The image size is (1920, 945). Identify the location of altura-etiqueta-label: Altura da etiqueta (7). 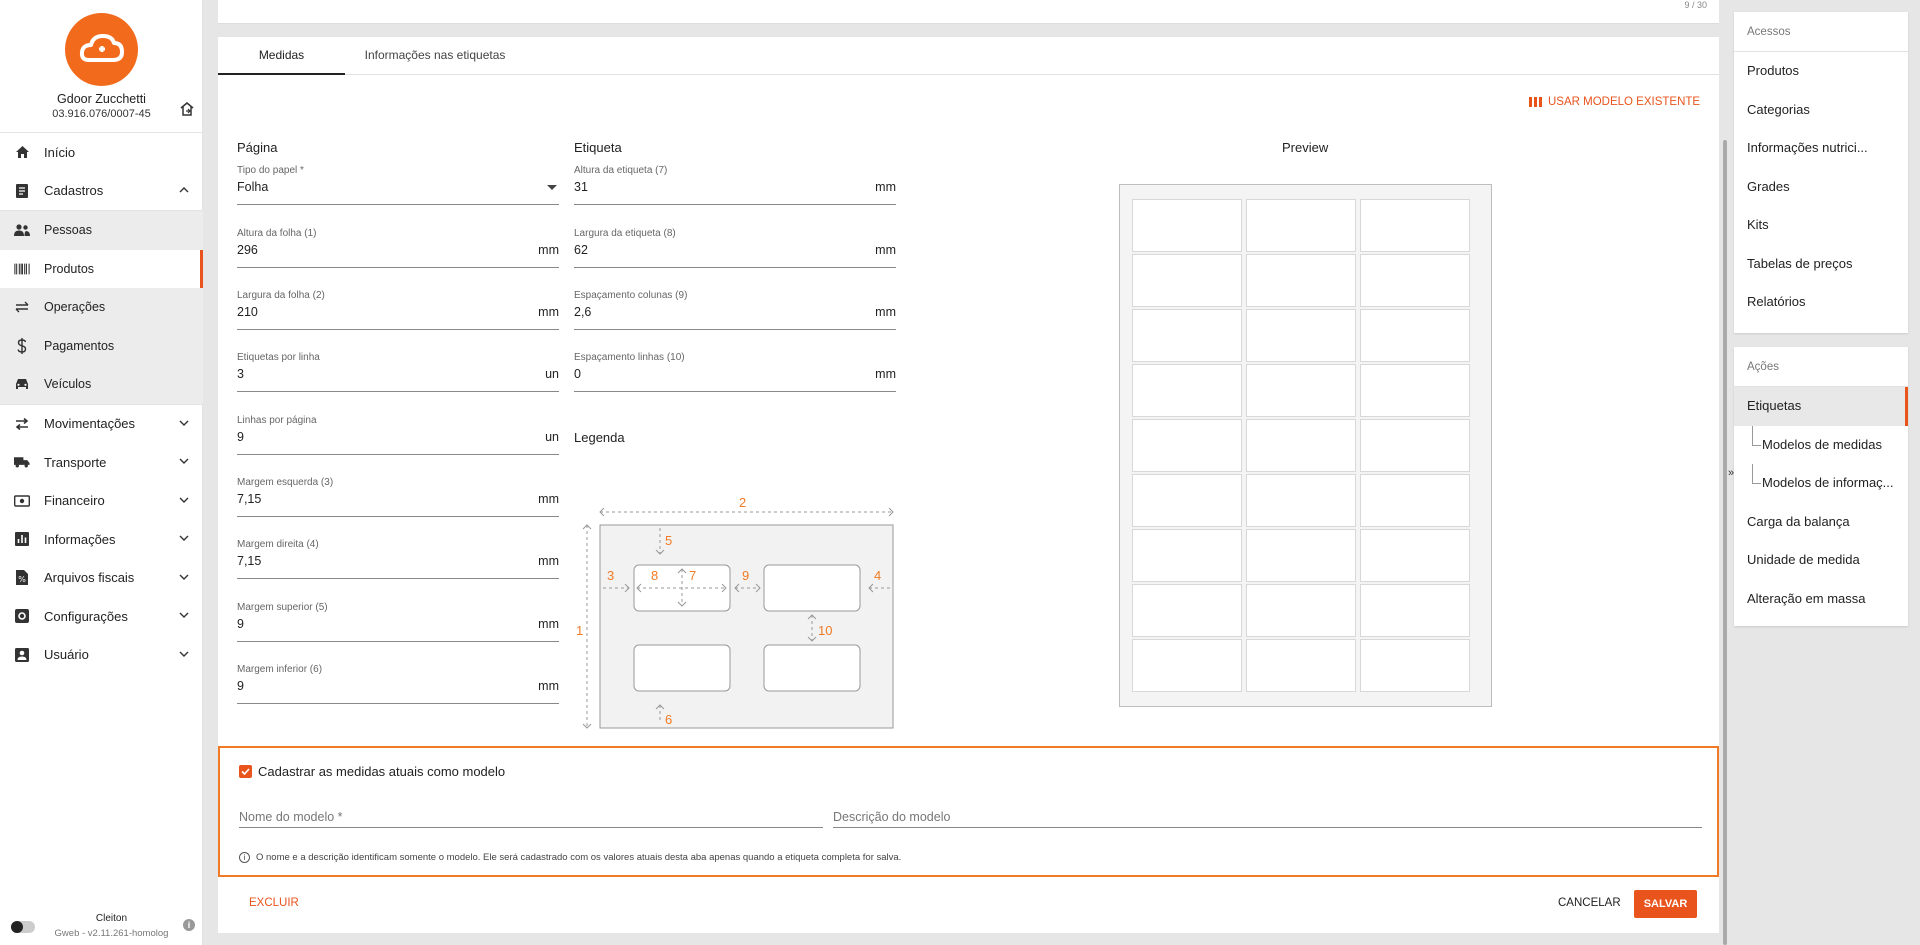
(621, 170).